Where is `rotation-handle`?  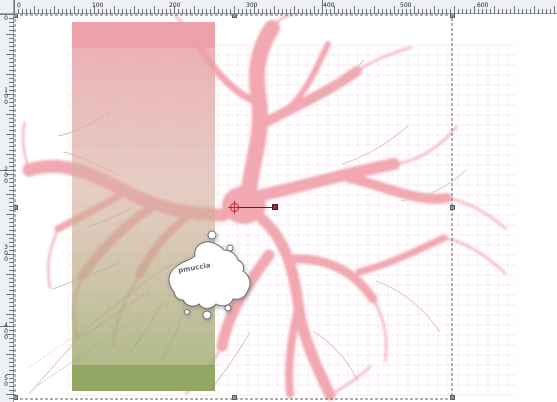
rotation-handle is located at coordinates (275, 207).